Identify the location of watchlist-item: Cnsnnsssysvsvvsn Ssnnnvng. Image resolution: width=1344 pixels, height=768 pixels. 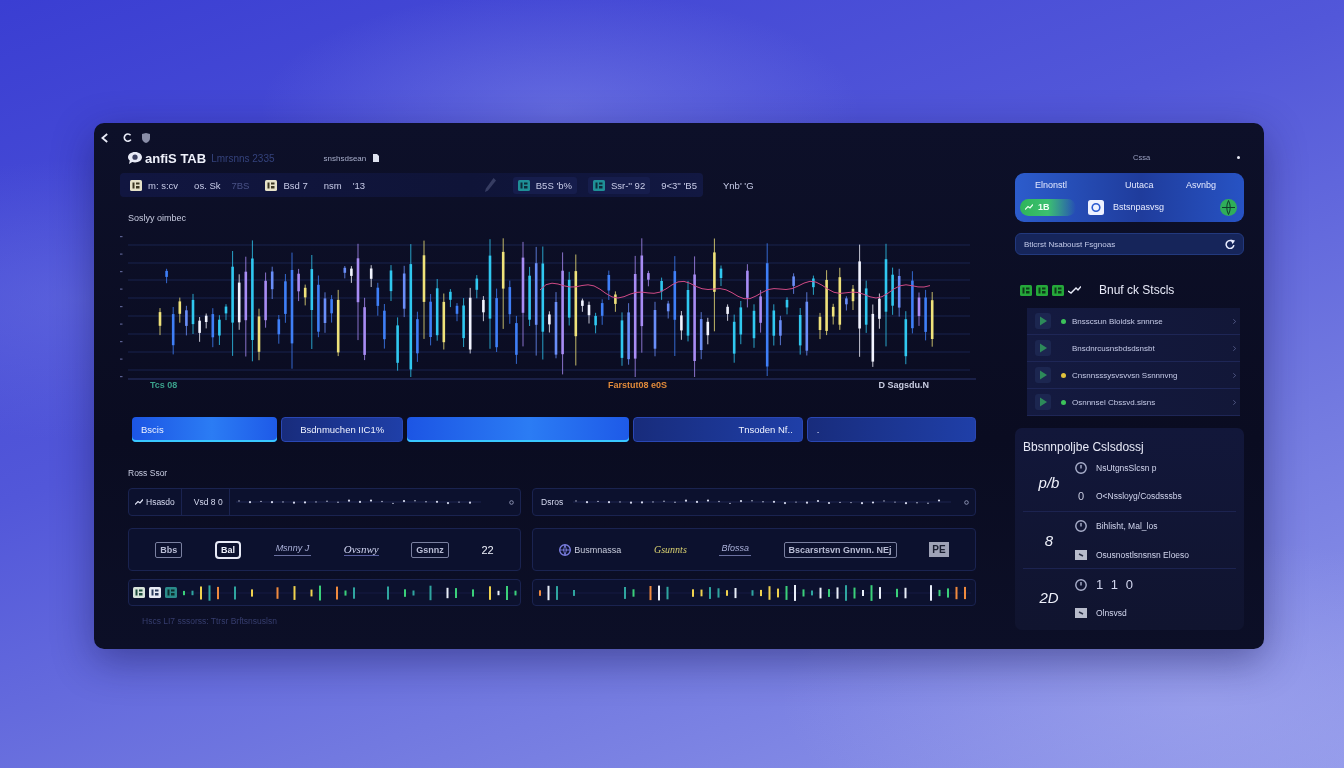
(1133, 375).